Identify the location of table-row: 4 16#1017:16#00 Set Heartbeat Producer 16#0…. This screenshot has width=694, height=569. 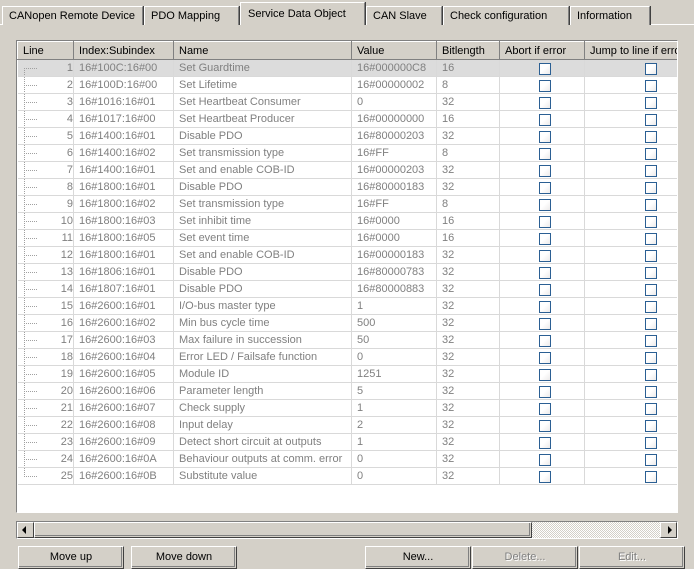
(347, 119).